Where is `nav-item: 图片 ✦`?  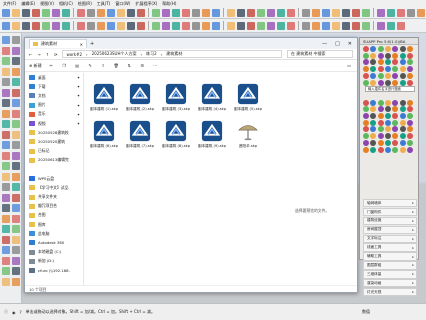
nav-item: 图片 ✦ is located at coordinates (54, 105).